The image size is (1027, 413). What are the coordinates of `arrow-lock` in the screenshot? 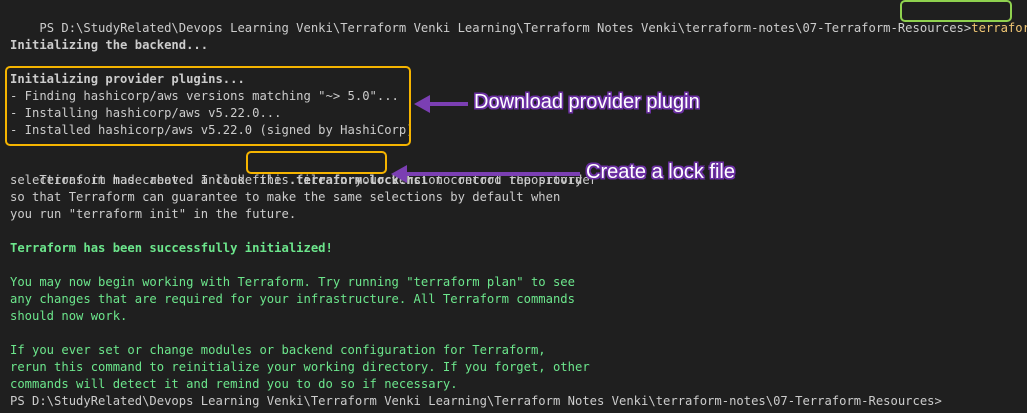 It's located at (485, 174).